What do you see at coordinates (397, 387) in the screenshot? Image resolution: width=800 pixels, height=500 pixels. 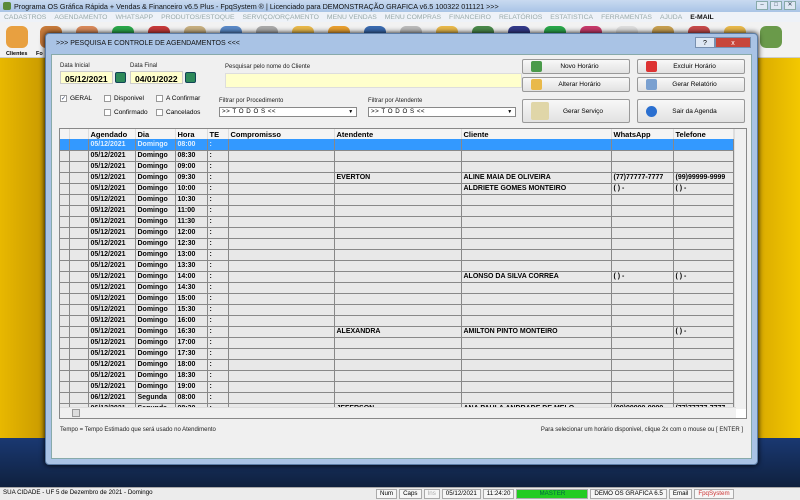 I see `table-row: 05/12/2021 Domingo 19:00:` at bounding box center [397, 387].